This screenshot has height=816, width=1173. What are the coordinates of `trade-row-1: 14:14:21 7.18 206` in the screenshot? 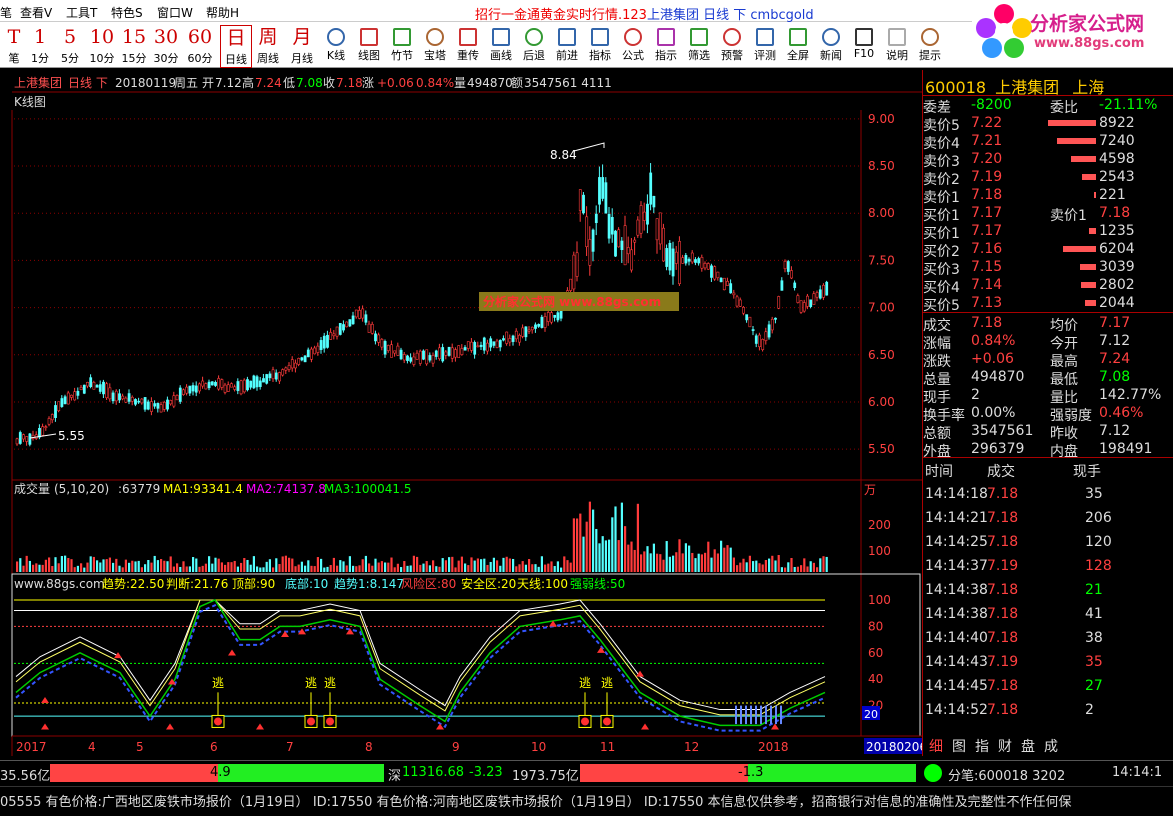 It's located at (1048, 519).